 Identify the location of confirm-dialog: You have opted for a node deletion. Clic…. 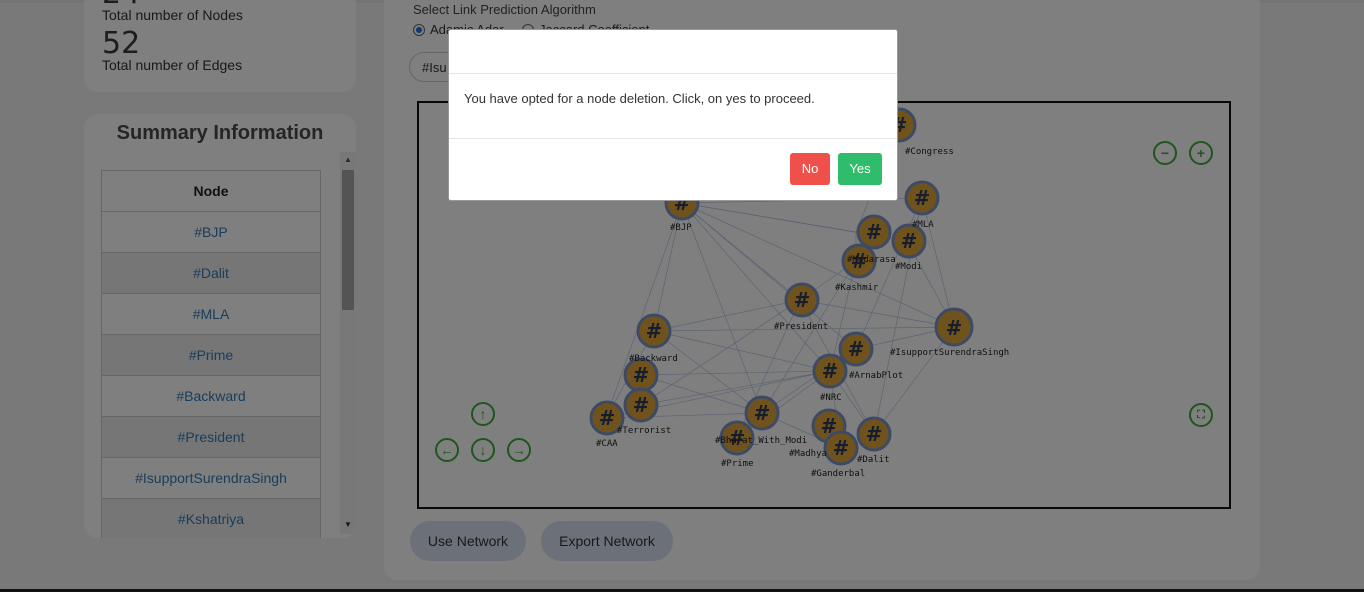
(673, 115).